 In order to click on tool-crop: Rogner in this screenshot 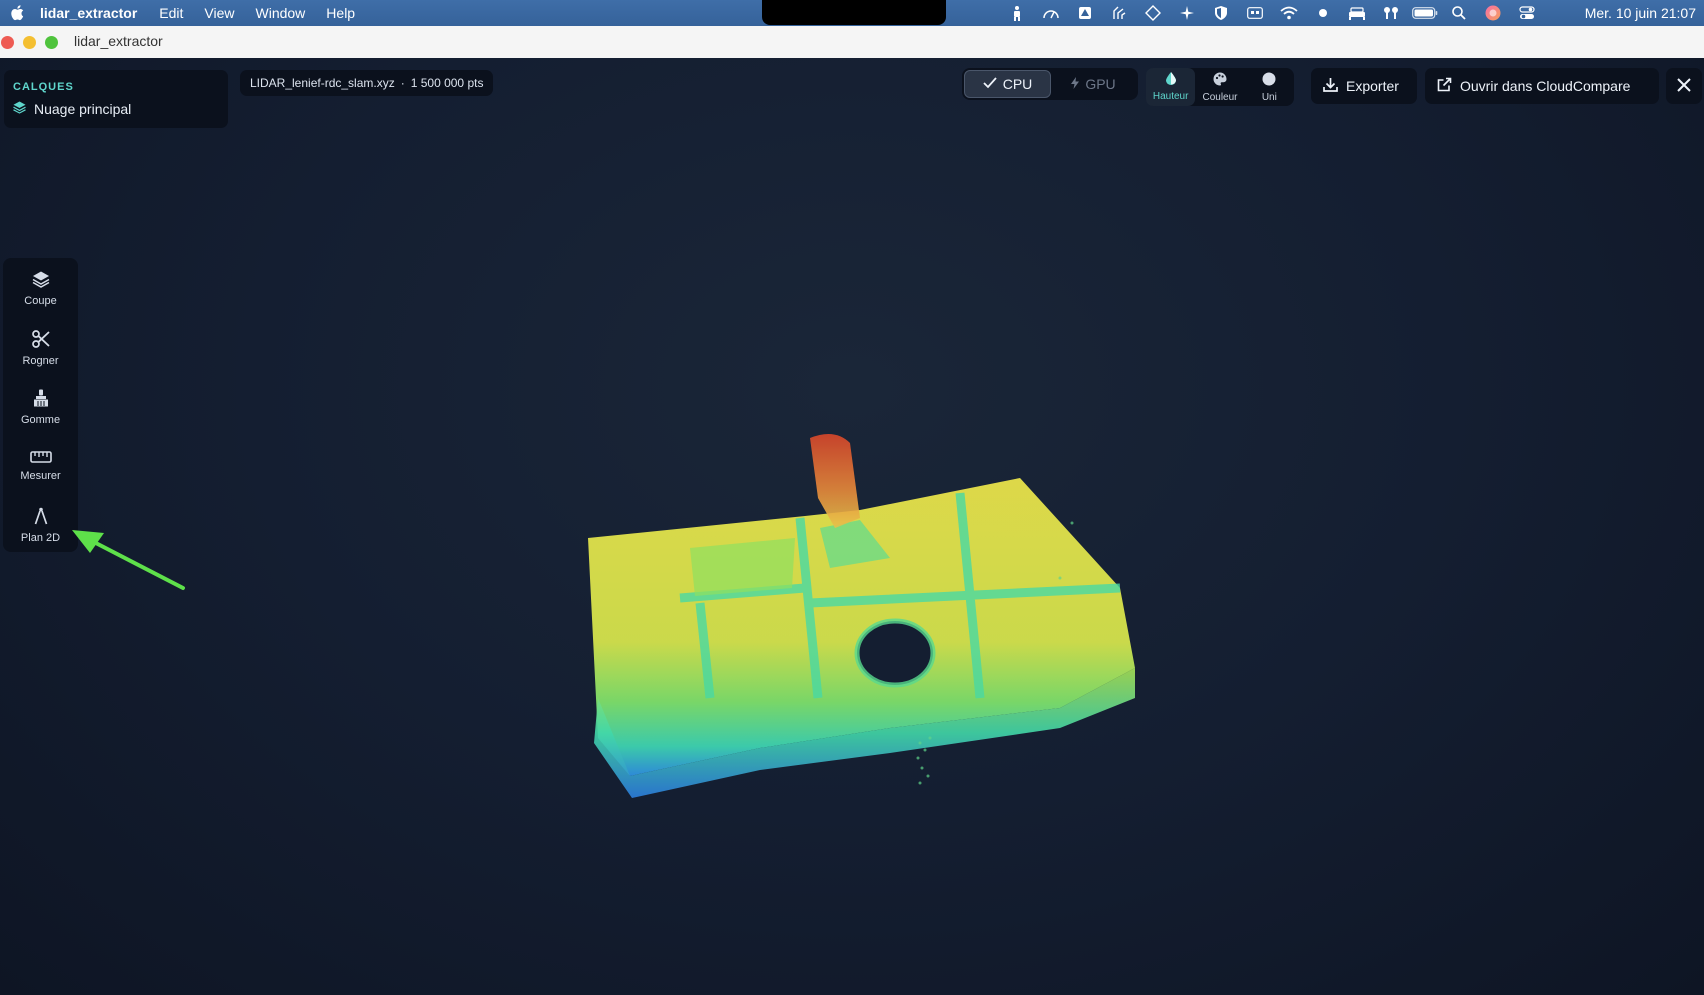, I will do `click(40, 348)`.